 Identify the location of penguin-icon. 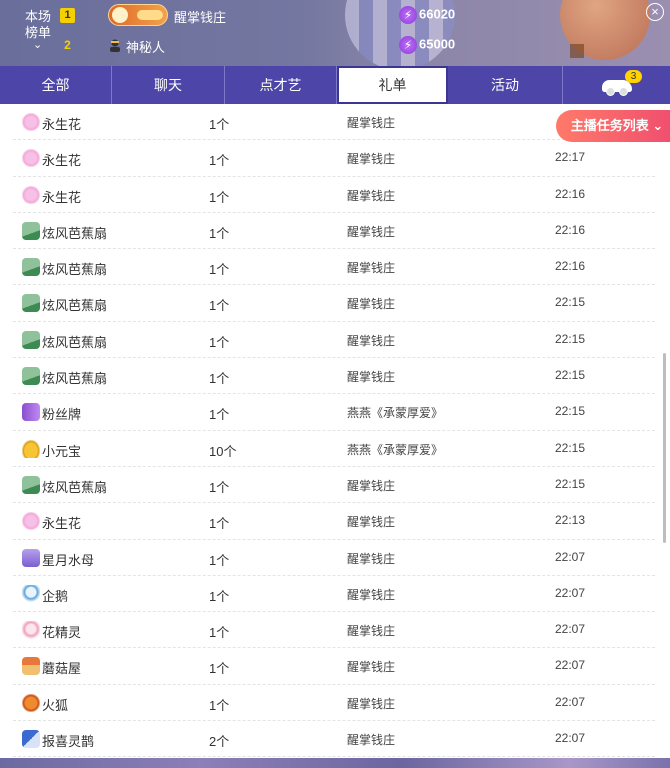
(31, 593).